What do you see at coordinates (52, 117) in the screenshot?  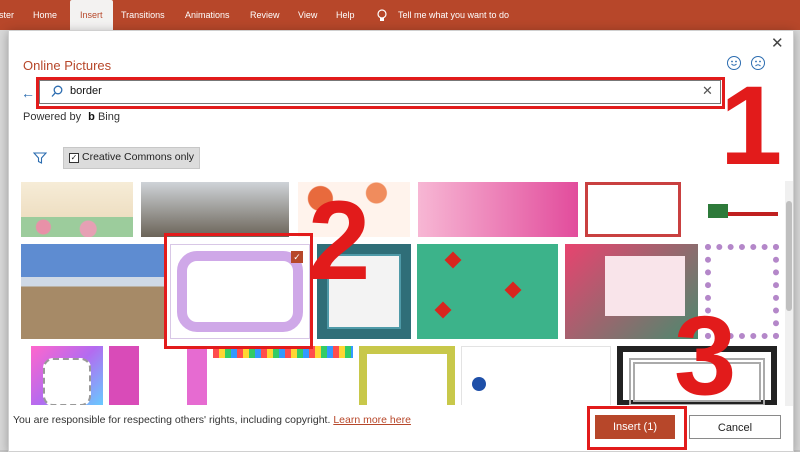 I see `powered-by-label: Powered by` at bounding box center [52, 117].